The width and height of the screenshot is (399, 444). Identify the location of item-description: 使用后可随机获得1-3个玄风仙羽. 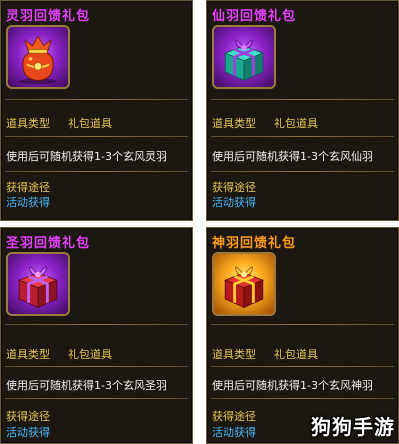
(292, 156).